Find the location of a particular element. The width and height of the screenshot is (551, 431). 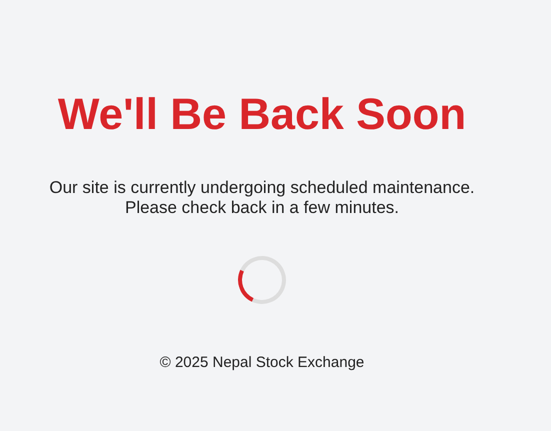

maintenance-message: Our site is currently undergoing scheduled maintenance. Please check back in a few minutes. is located at coordinates (262, 198).